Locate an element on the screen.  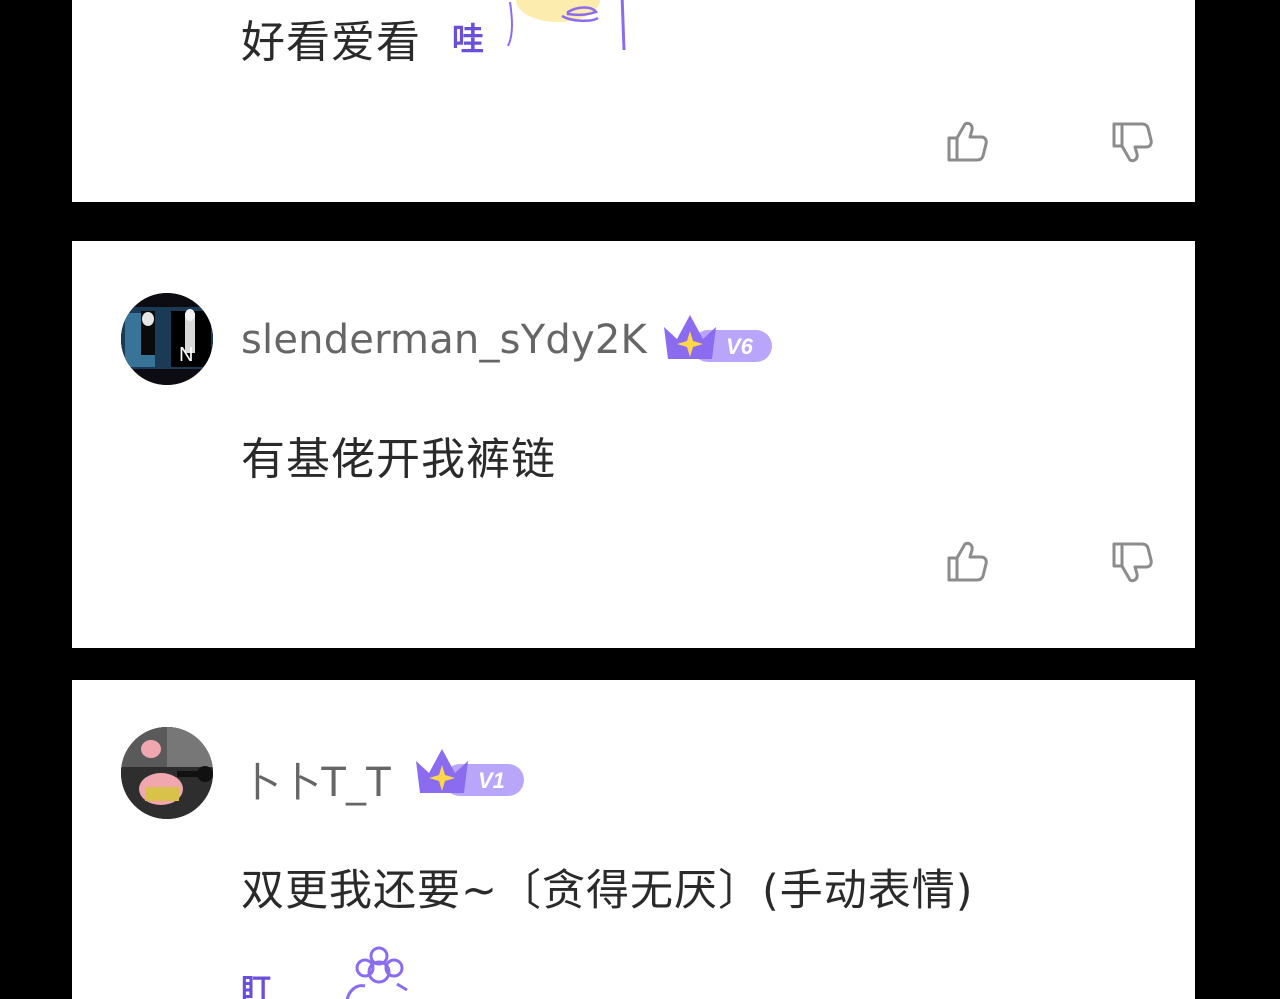
vip-level-label: V6 is located at coordinates (740, 346).